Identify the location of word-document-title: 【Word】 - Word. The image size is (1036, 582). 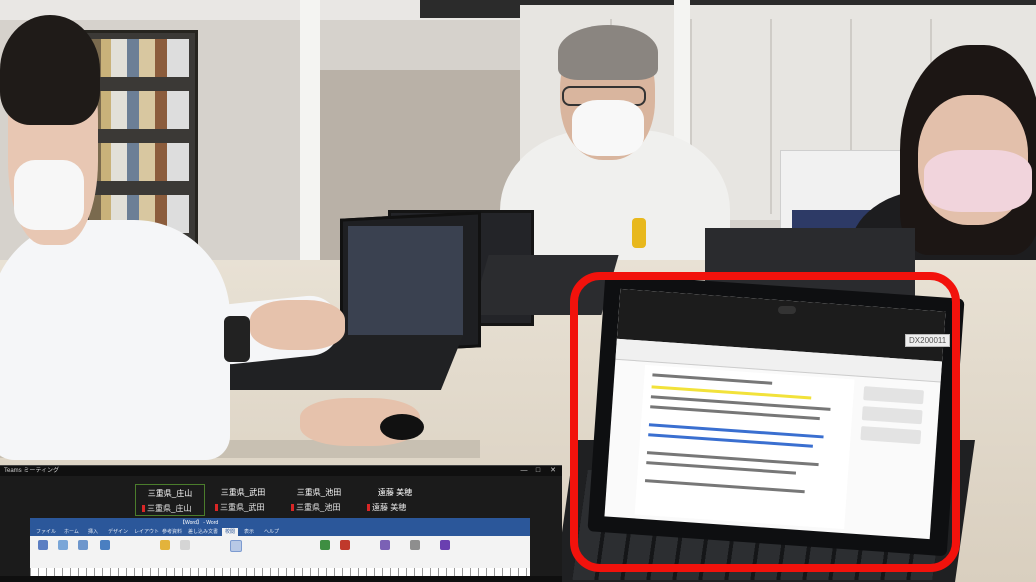
(199, 523).